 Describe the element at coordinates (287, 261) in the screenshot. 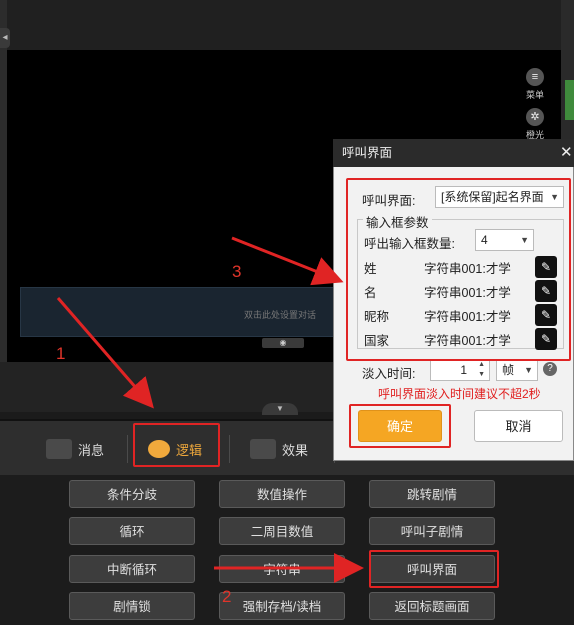

I see `arrow-to-dialog` at that location.